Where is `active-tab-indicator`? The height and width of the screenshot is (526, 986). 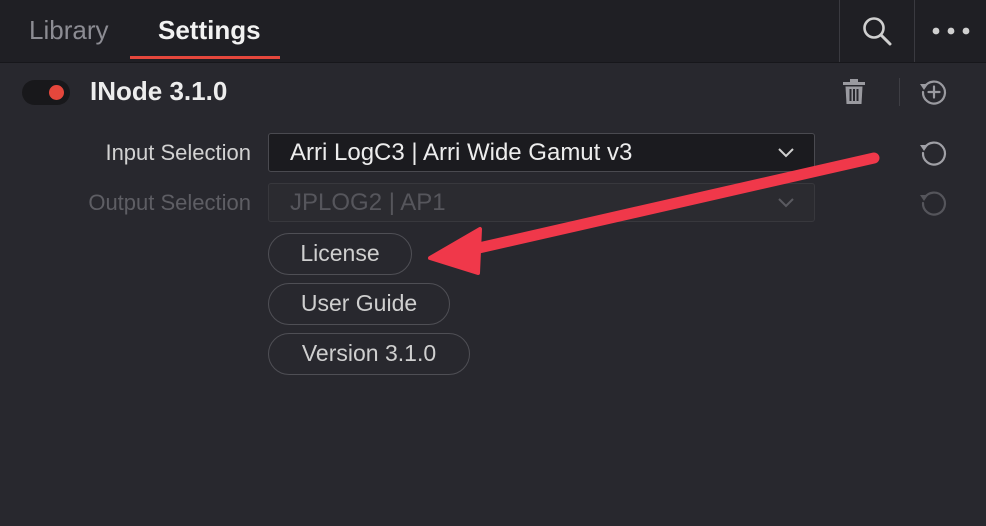
active-tab-indicator is located at coordinates (205, 57).